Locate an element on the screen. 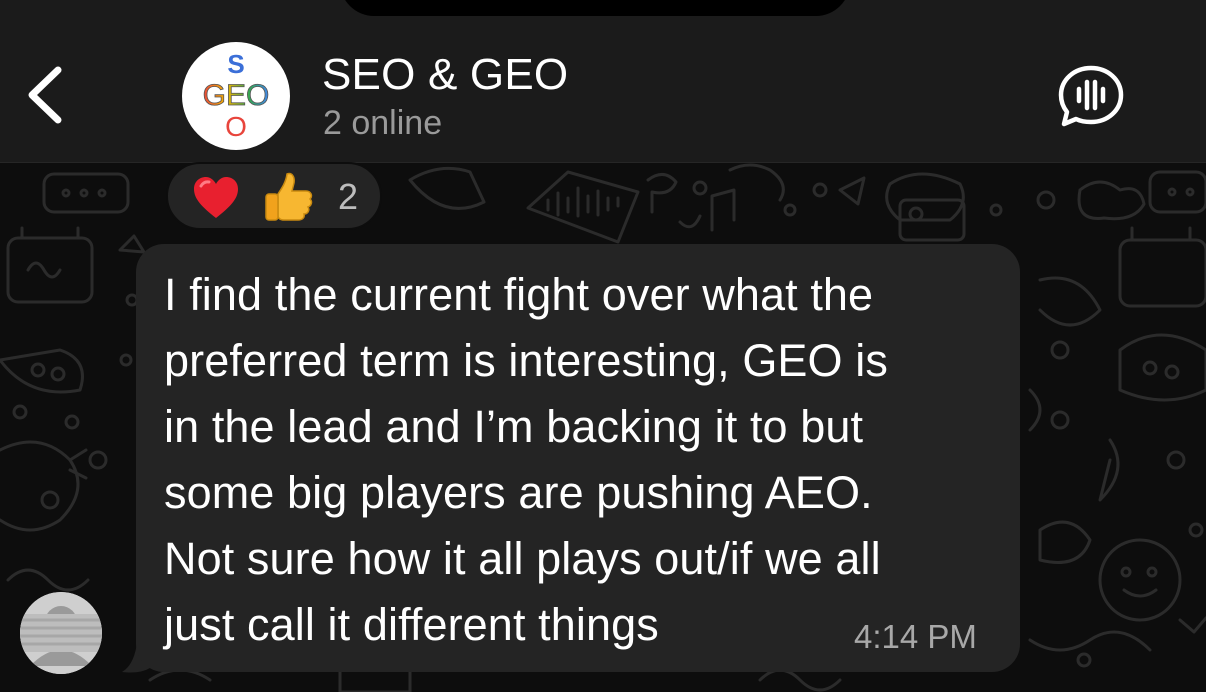  voice-chat-icon is located at coordinates (1091, 96).